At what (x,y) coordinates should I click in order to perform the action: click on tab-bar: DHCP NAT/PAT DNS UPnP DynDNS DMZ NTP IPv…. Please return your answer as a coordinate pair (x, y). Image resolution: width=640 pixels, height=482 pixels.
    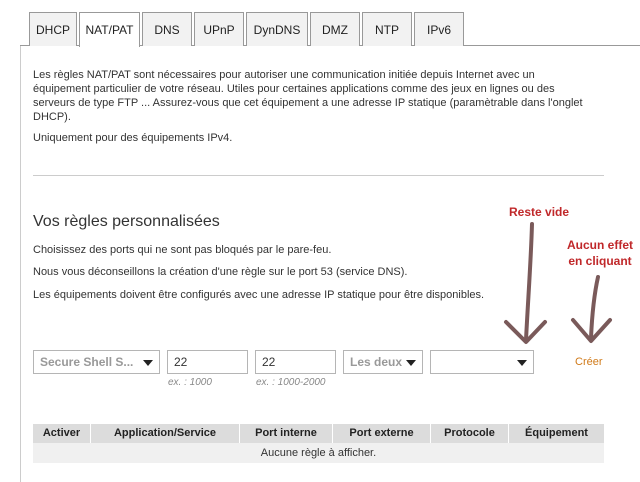
    Looking at the image, I should click on (330, 29).